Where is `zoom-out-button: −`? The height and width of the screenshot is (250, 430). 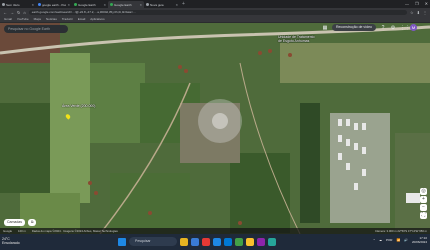
zoom-out-button: − is located at coordinates (423, 207).